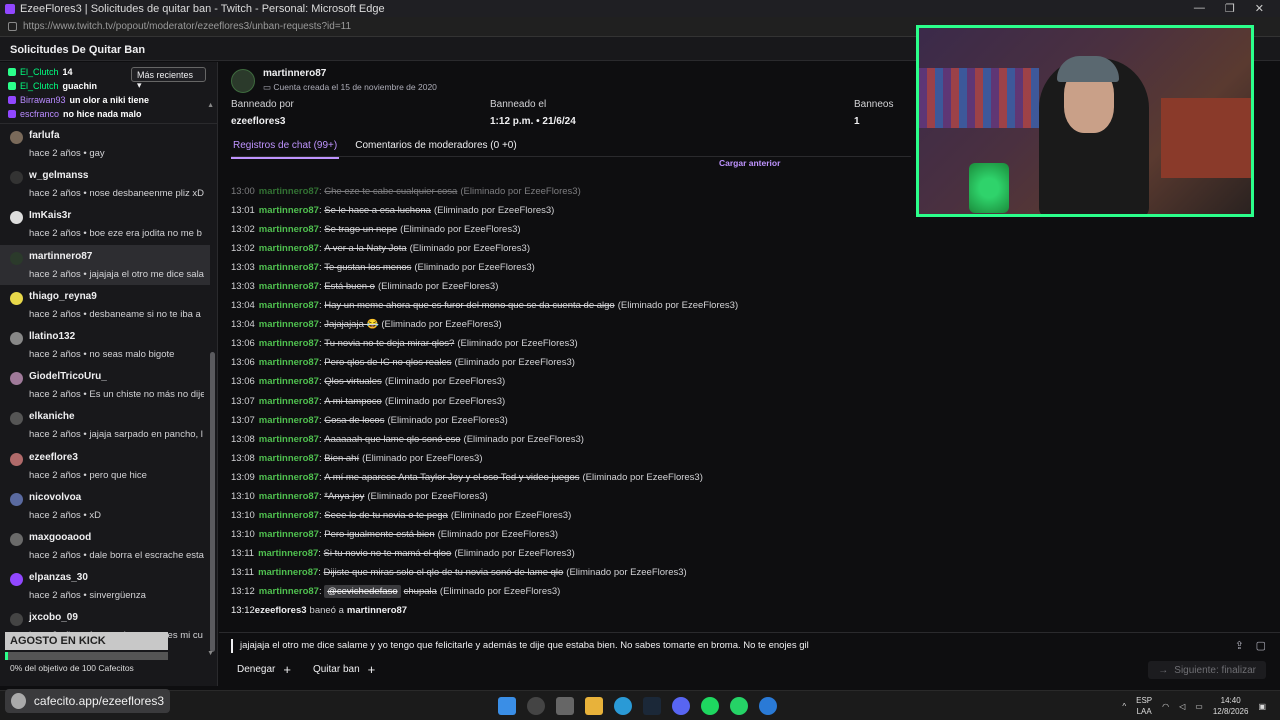  What do you see at coordinates (1262, 706) in the screenshot?
I see `notifications-icon: ▣` at bounding box center [1262, 706].